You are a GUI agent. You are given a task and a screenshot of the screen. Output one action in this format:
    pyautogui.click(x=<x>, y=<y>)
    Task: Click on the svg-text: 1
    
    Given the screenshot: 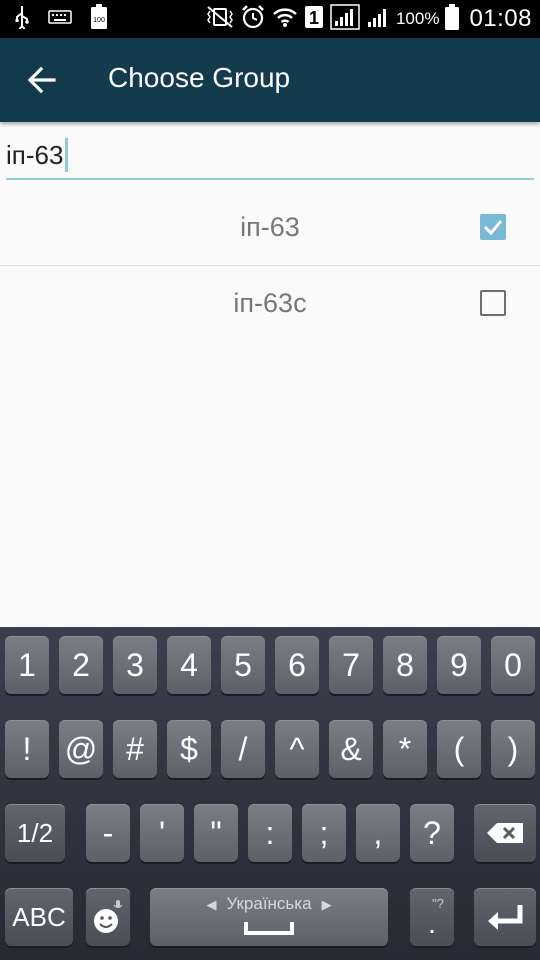 What is the action you would take?
    pyautogui.click(x=314, y=18)
    